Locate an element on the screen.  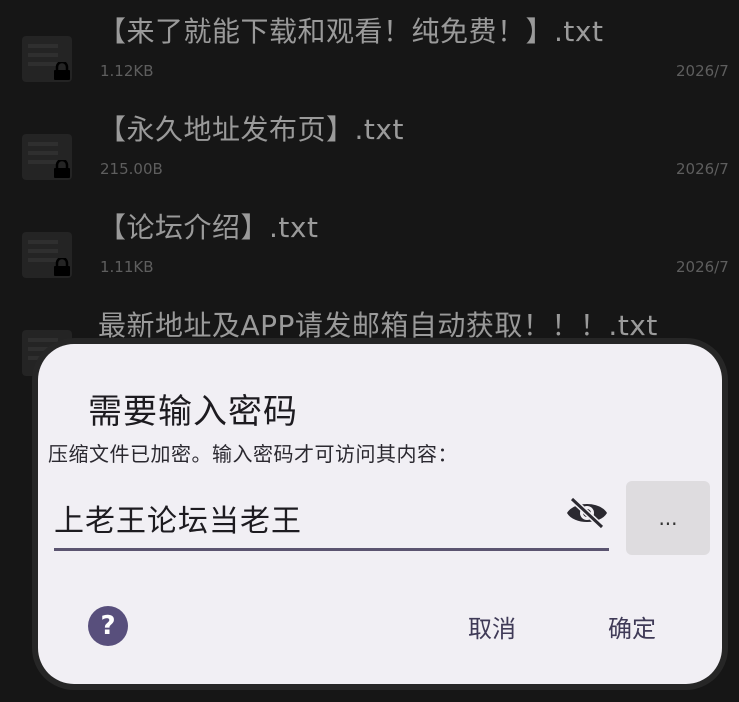
dialog-title: 需要输入密码 is located at coordinates (193, 412).